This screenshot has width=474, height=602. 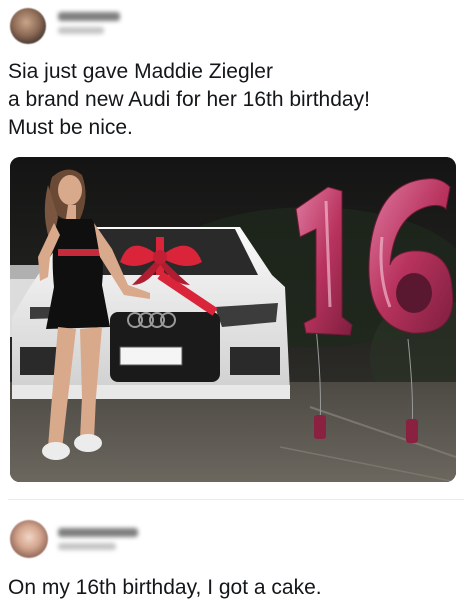 I want to click on post-divider, so click(x=236, y=499).